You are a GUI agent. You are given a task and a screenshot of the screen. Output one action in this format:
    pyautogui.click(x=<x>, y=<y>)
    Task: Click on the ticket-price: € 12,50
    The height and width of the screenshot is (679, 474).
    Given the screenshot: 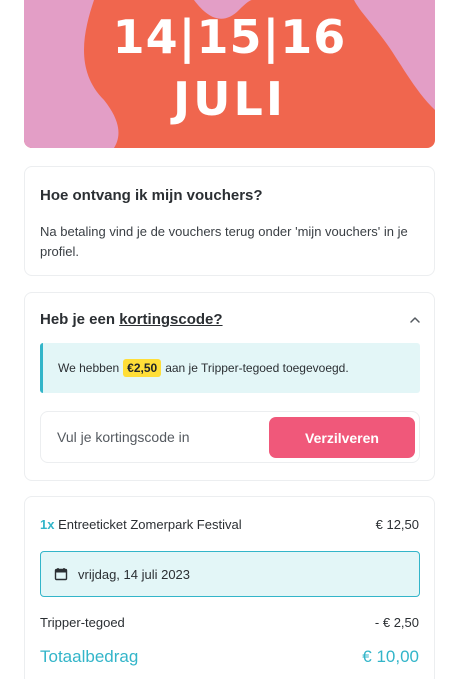 What is the action you would take?
    pyautogui.click(x=397, y=524)
    